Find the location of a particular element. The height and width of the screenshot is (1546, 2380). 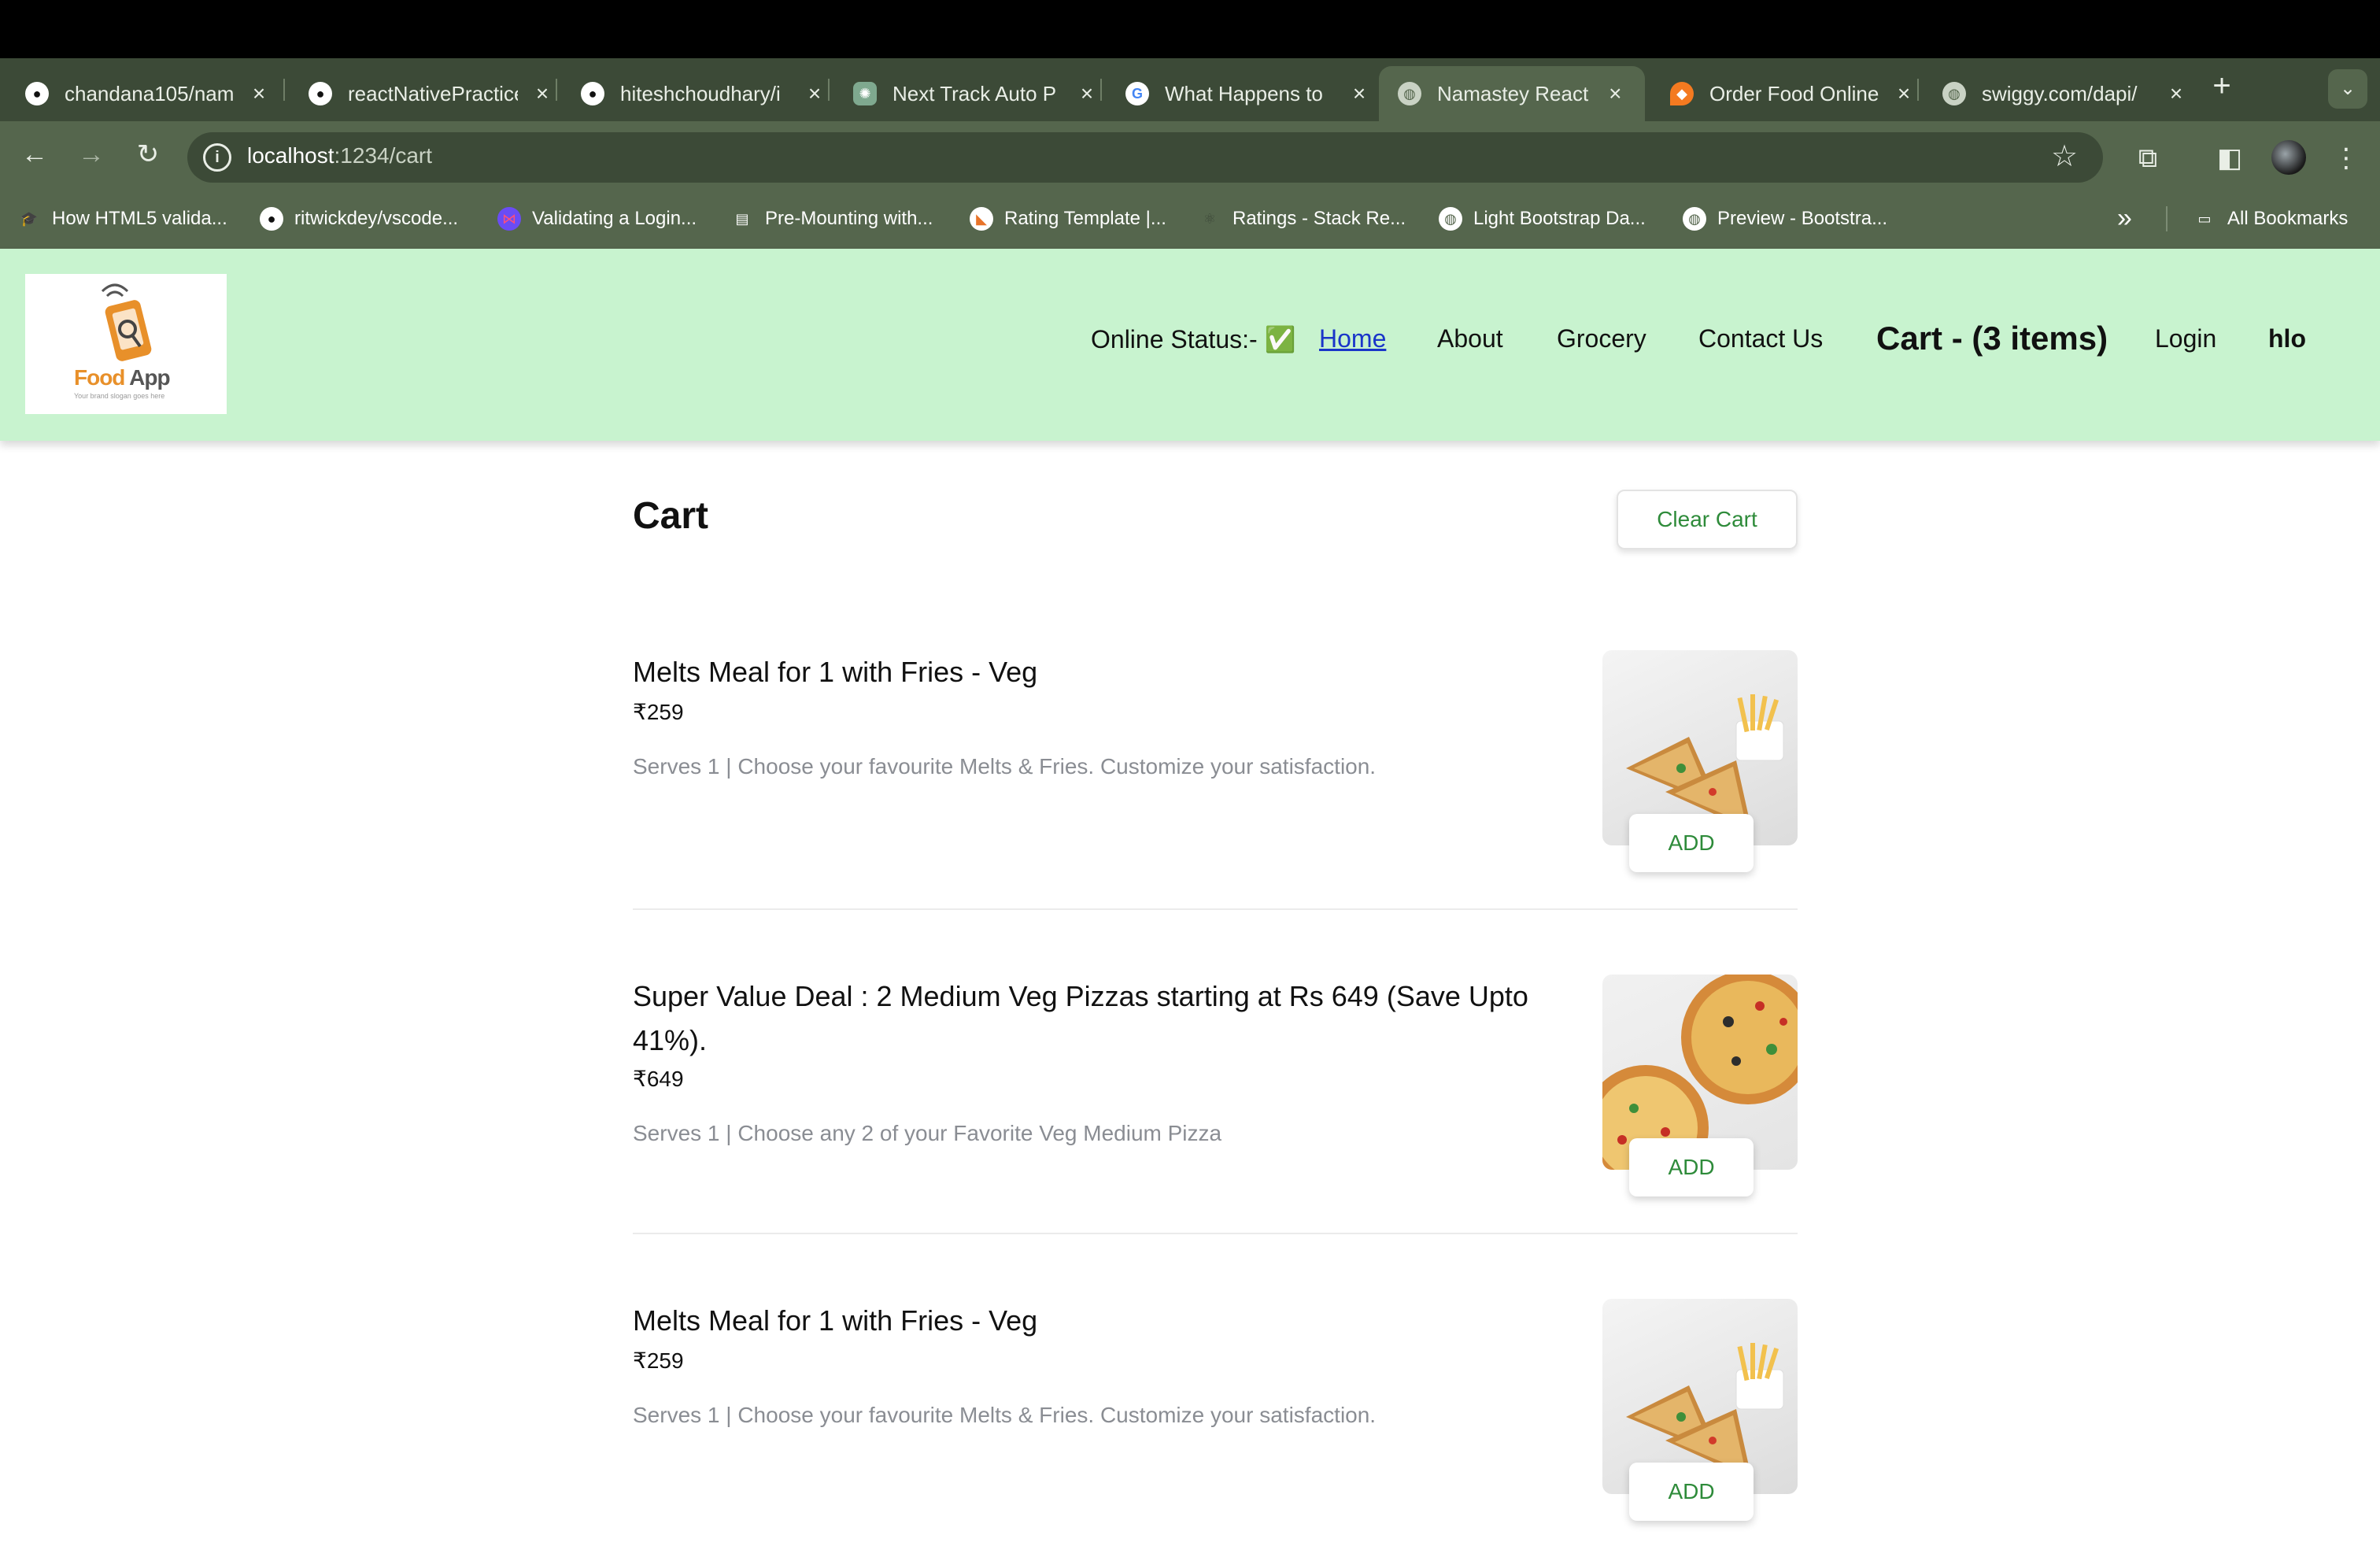

profile-avatar is located at coordinates (2288, 157).